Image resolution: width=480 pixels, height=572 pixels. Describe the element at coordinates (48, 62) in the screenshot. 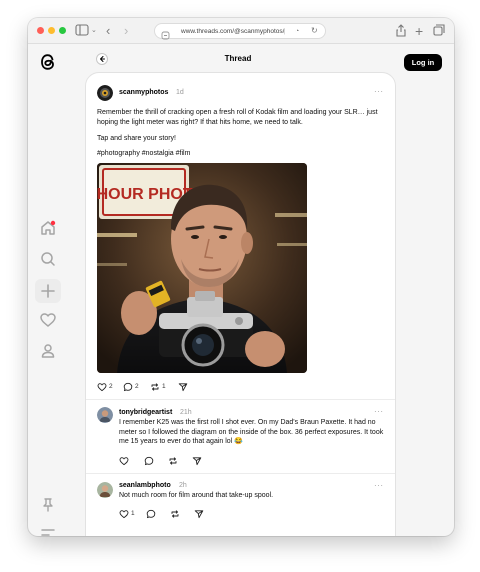

I see `threads-logo-icon` at that location.